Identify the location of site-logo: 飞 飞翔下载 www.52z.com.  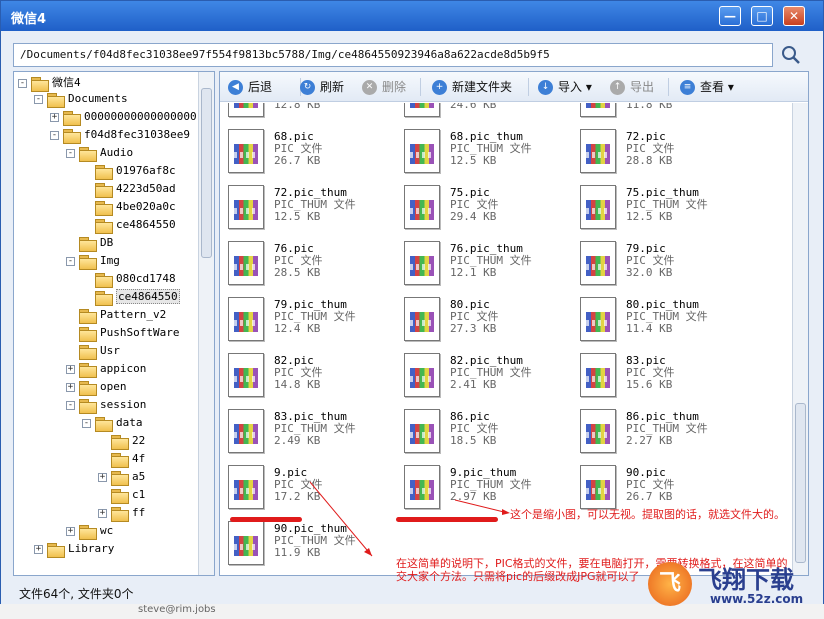
(733, 584).